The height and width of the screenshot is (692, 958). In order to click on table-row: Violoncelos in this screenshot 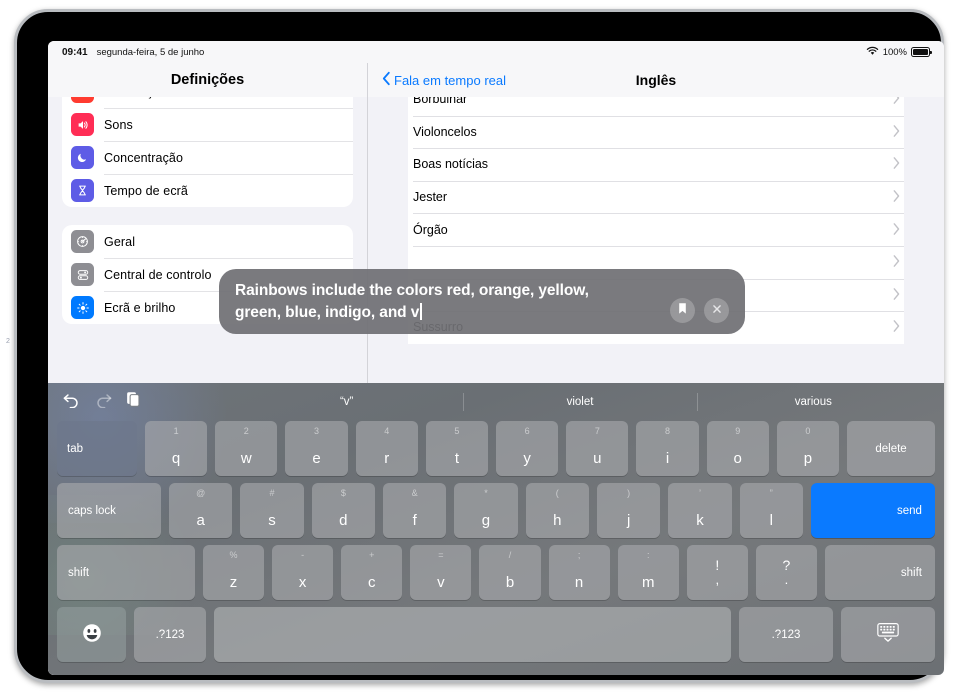, I will do `click(656, 132)`.